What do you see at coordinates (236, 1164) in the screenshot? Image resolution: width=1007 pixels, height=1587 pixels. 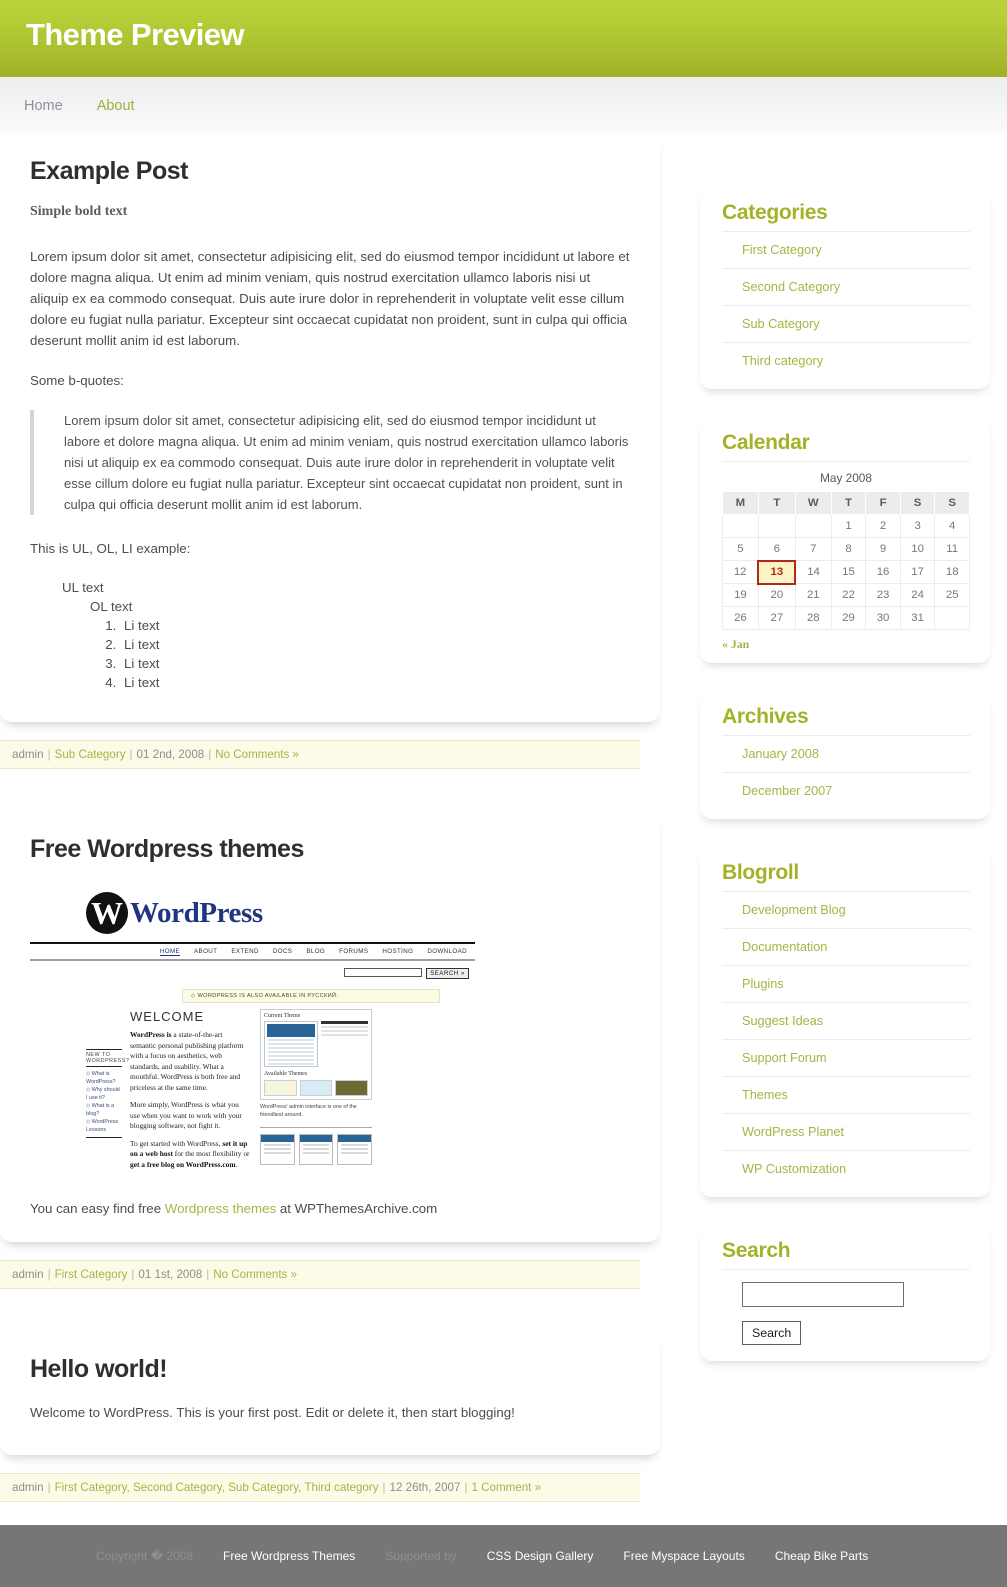 I see `wp-p3-end: .` at bounding box center [236, 1164].